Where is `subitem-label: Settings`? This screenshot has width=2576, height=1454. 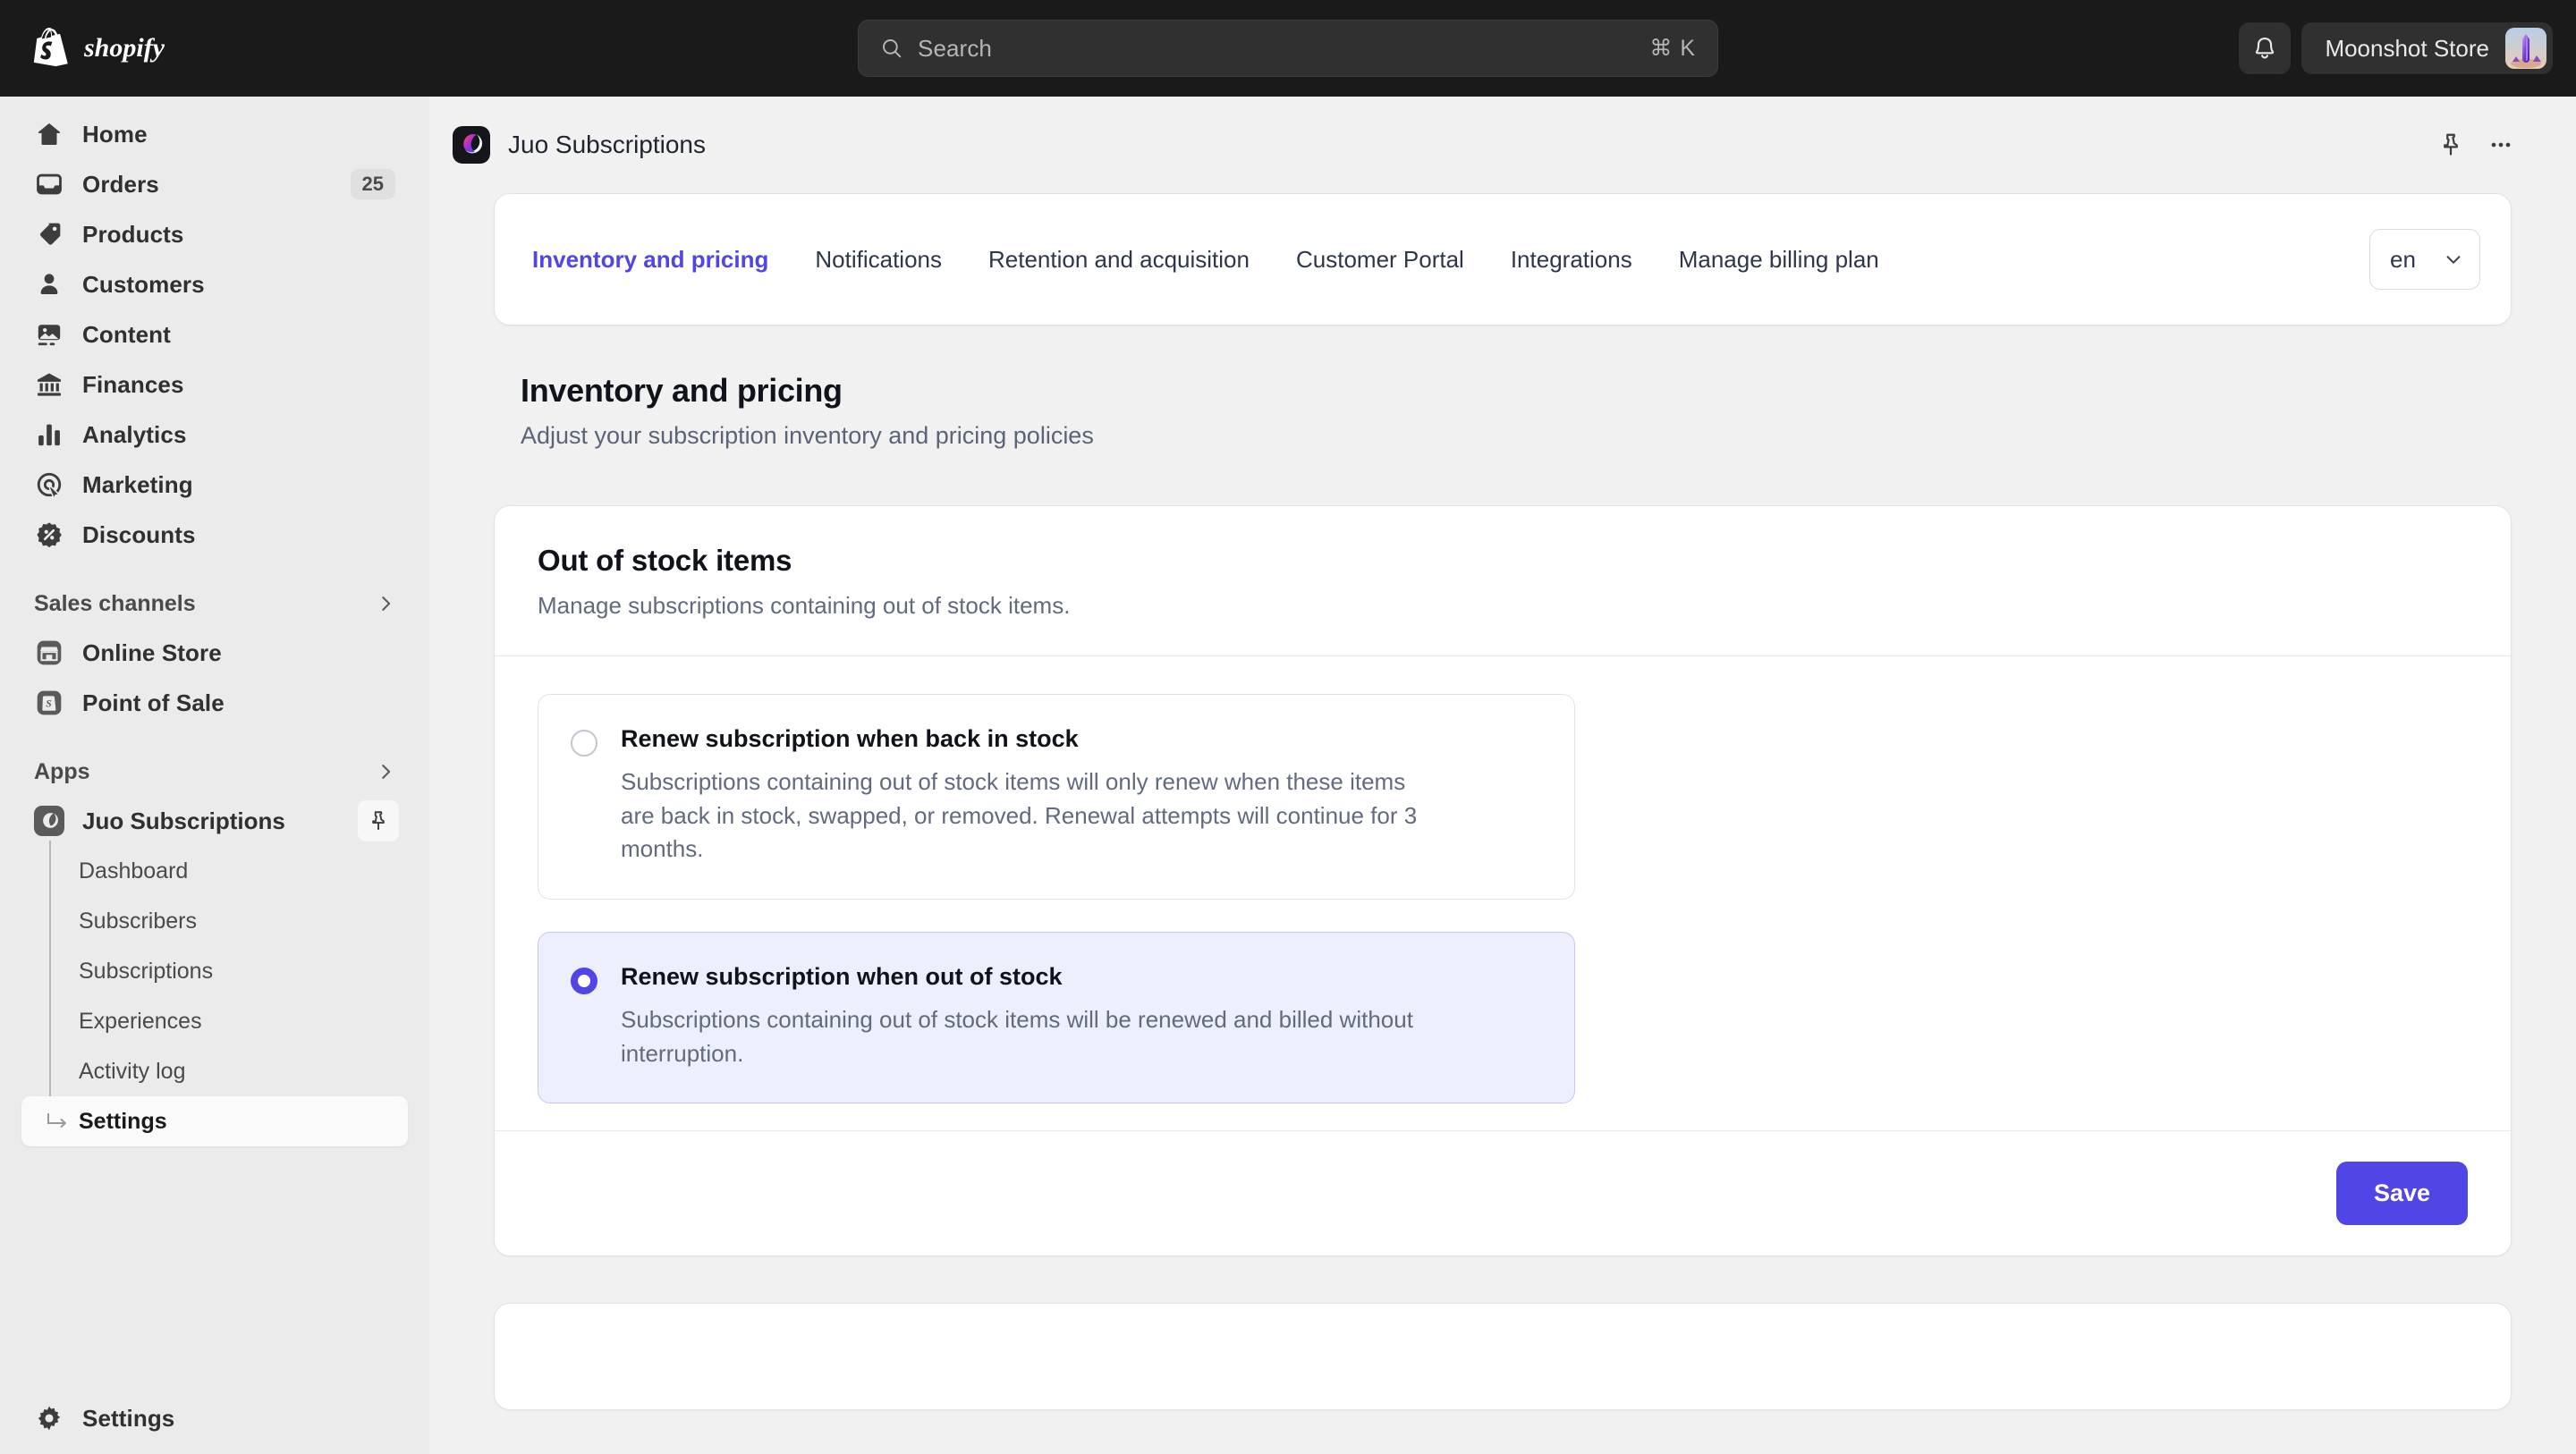
subitem-label: Settings is located at coordinates (123, 1121).